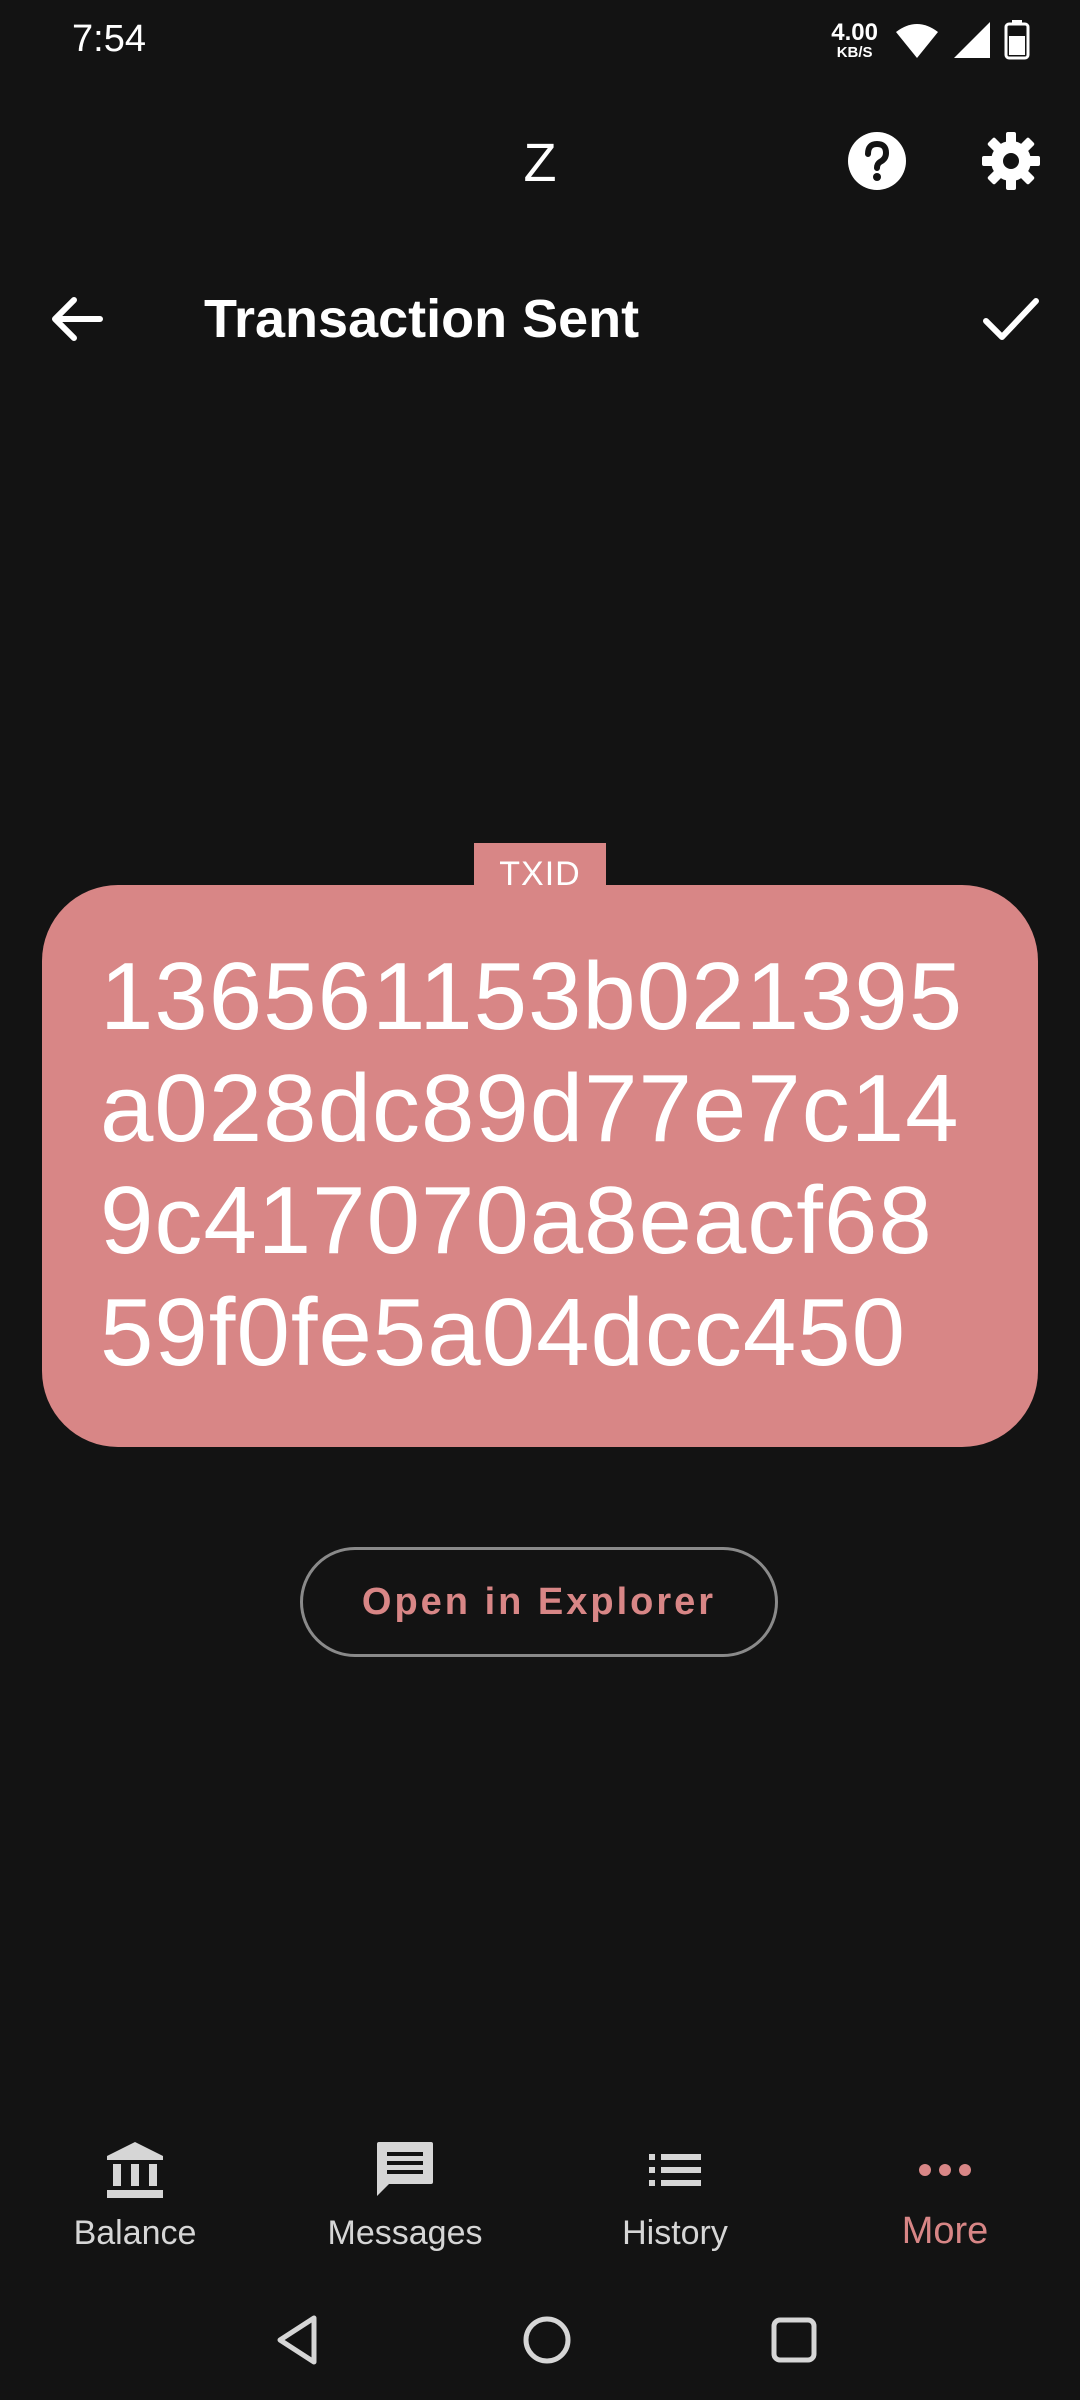  What do you see at coordinates (945, 2195) in the screenshot?
I see `nav-item-more: More` at bounding box center [945, 2195].